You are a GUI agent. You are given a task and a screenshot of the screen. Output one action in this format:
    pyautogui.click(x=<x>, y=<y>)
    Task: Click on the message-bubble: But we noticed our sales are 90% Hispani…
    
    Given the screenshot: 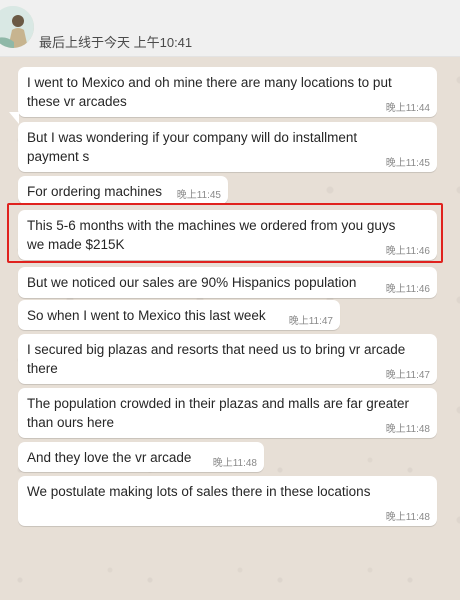 What is the action you would take?
    pyautogui.click(x=227, y=282)
    